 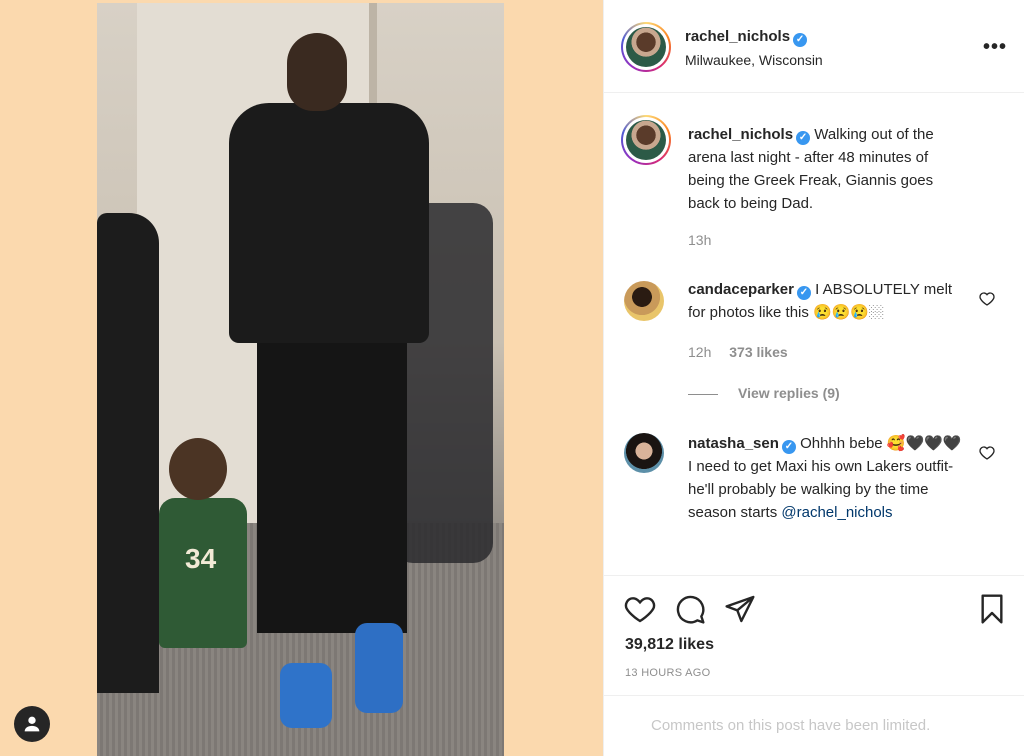 What do you see at coordinates (791, 725) in the screenshot?
I see `comments-limited-notice: Comments on this post have been limited.` at bounding box center [791, 725].